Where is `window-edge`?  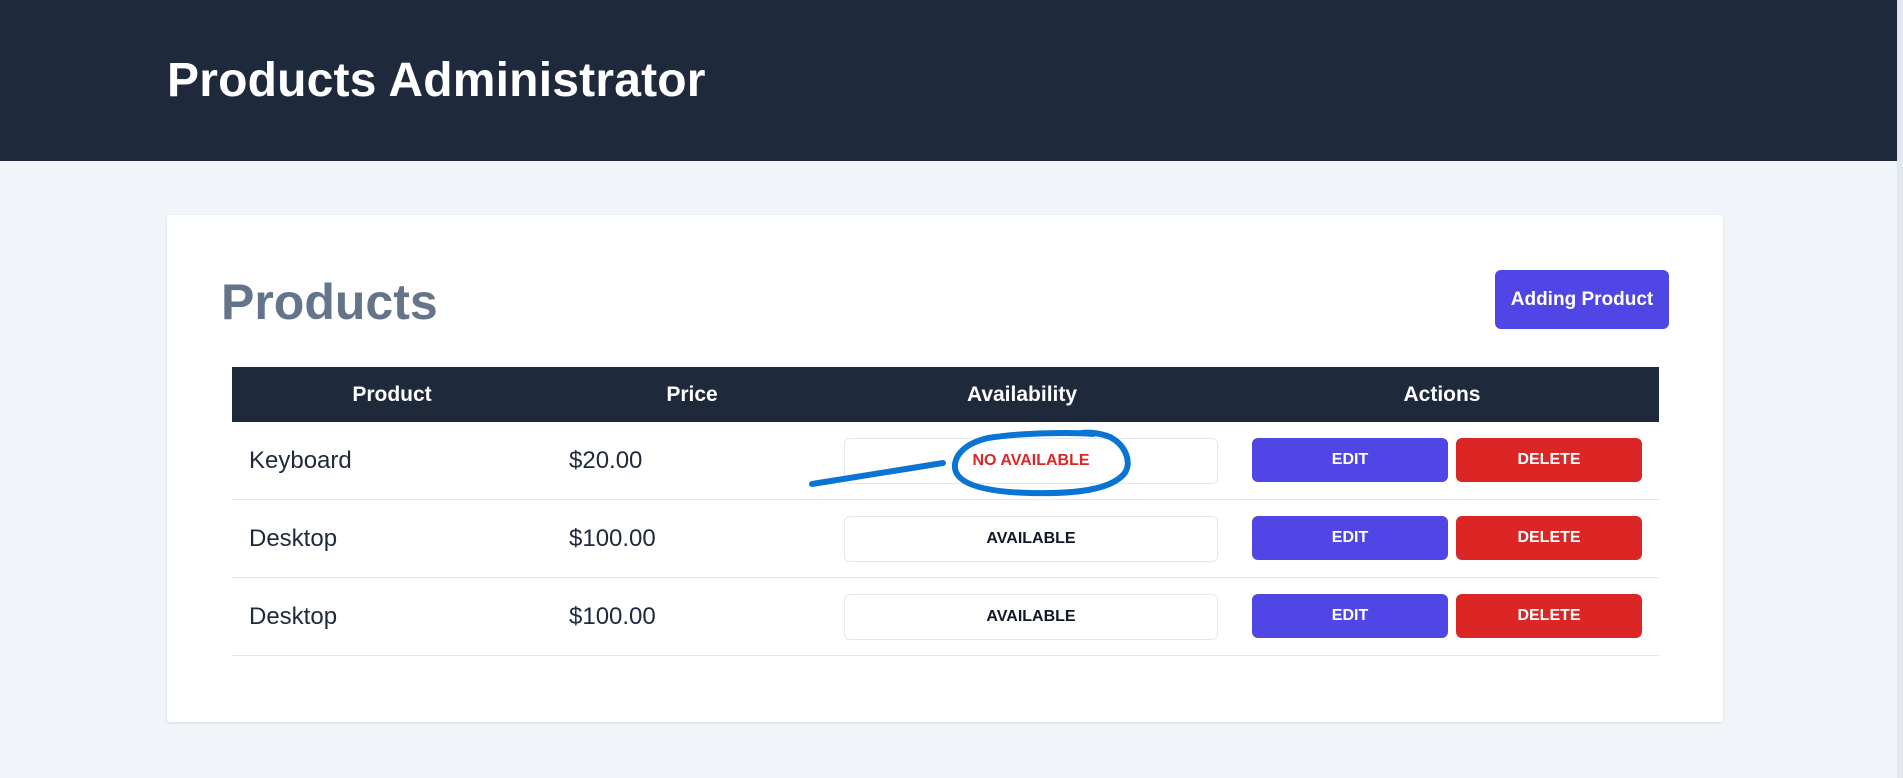 window-edge is located at coordinates (1900, 389).